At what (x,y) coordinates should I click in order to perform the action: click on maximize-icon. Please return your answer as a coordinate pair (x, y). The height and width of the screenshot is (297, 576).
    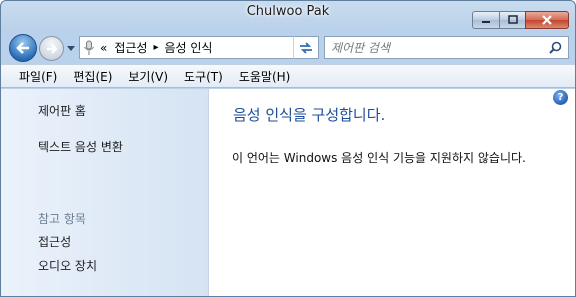
    Looking at the image, I should click on (512, 19).